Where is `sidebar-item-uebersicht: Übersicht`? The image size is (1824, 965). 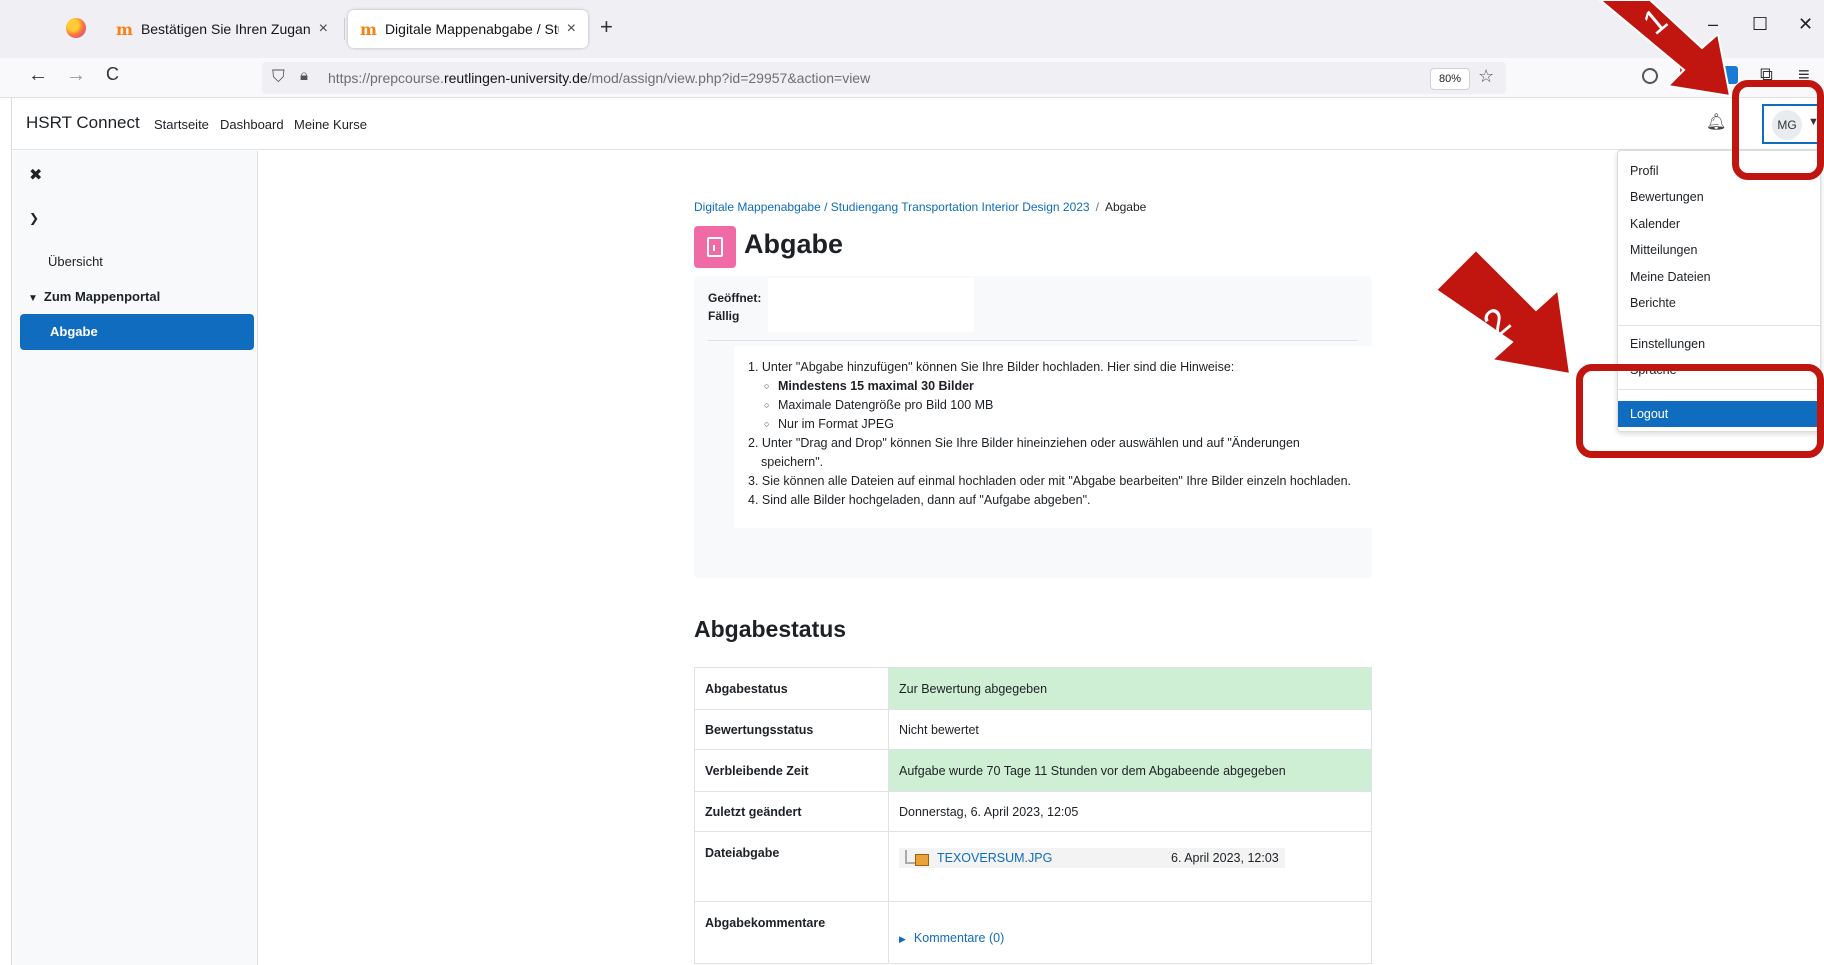
sidebar-item-uebersicht: Übersicht is located at coordinates (75, 261).